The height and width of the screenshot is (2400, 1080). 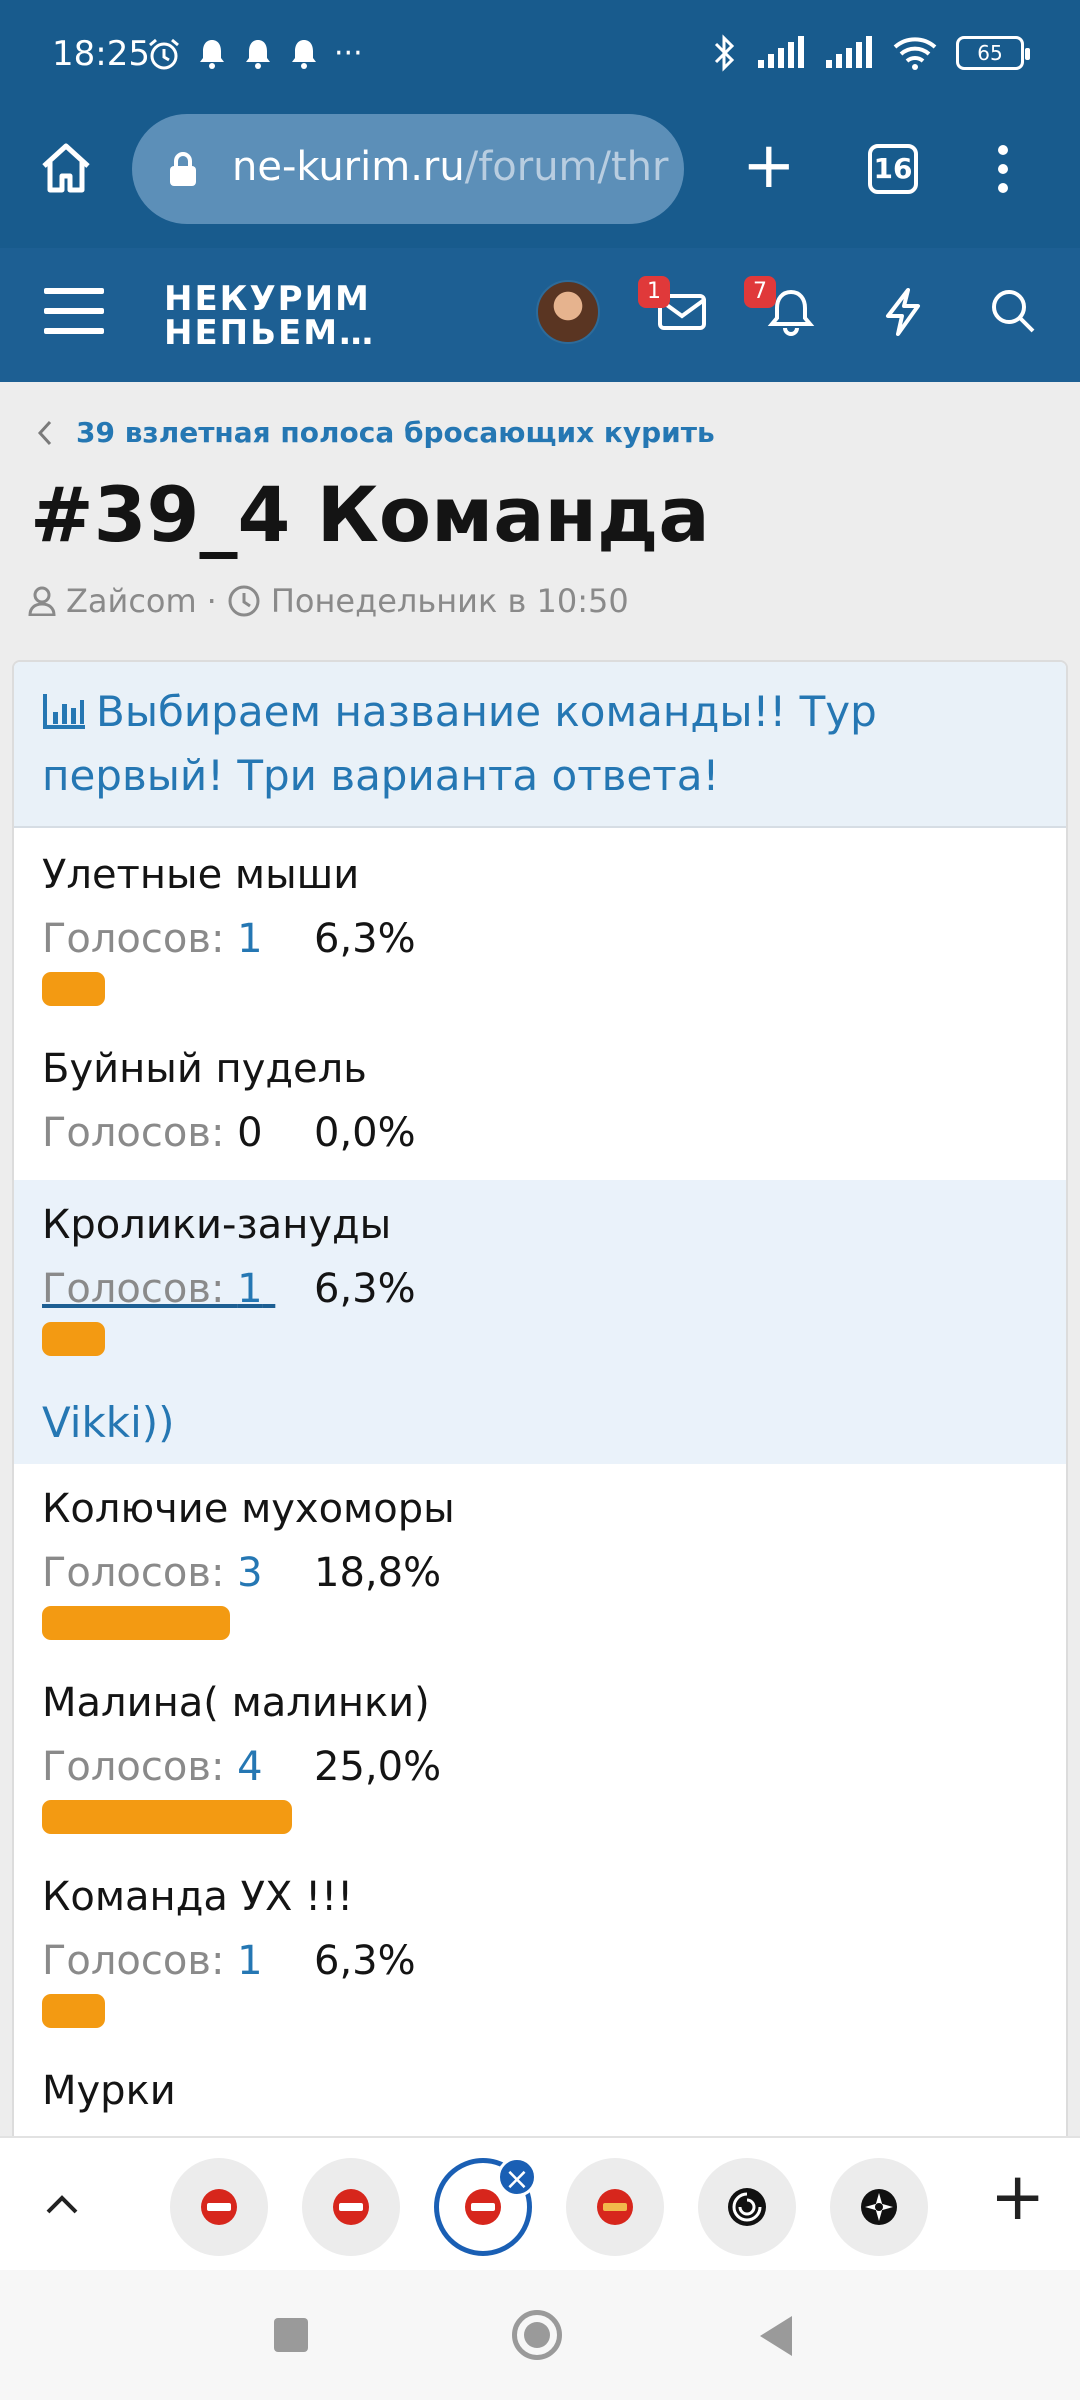 What do you see at coordinates (1013, 311) in the screenshot?
I see `search-icon` at bounding box center [1013, 311].